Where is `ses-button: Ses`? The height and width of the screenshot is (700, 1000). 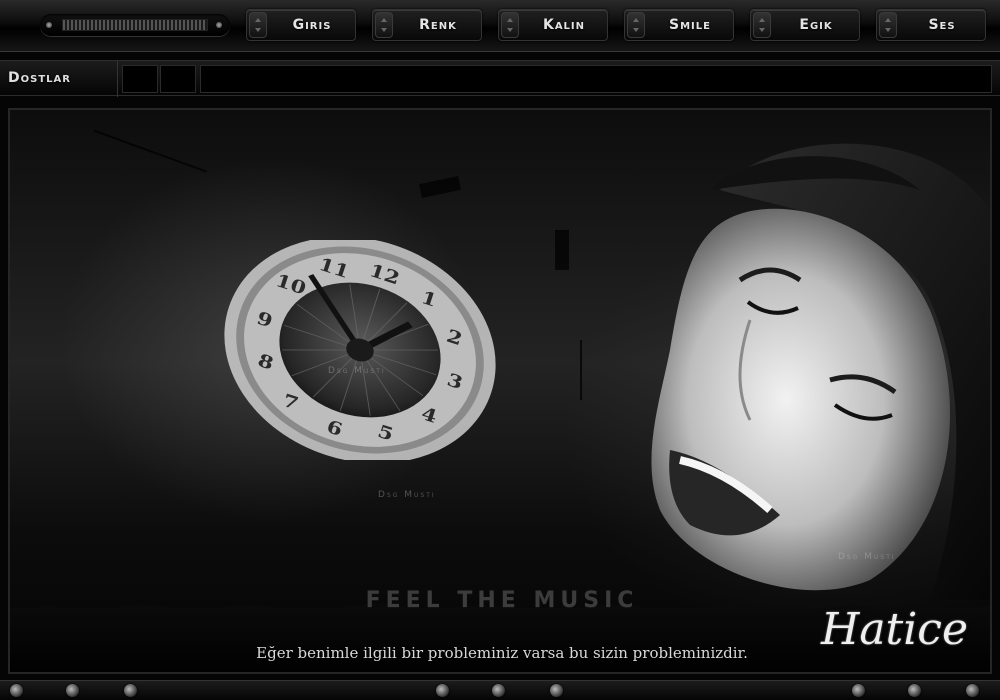
ses-button: Ses is located at coordinates (931, 25).